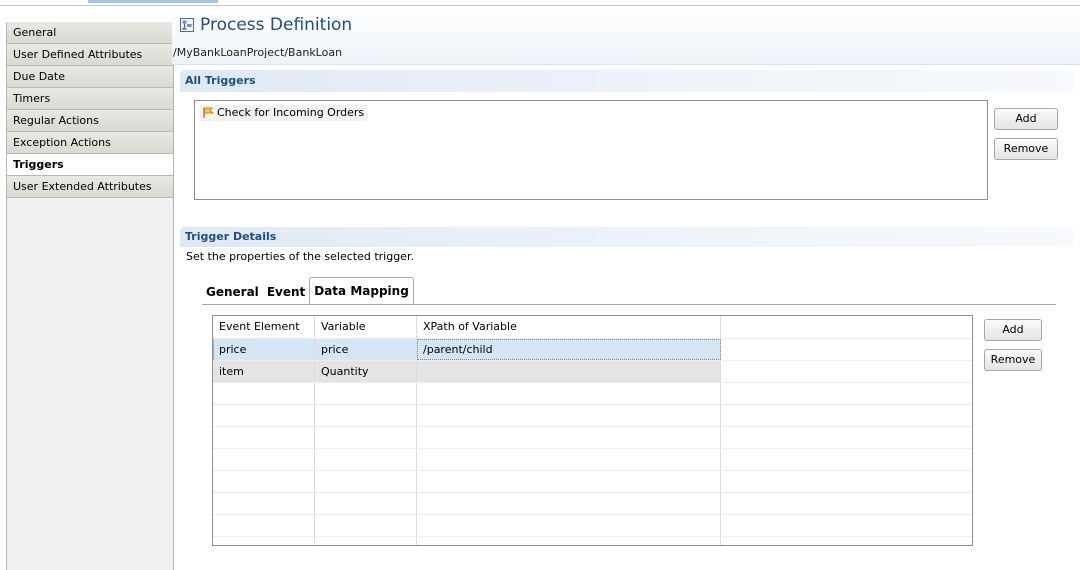 This screenshot has width=1080, height=570. I want to click on title-row: Process Definition, so click(266, 25).